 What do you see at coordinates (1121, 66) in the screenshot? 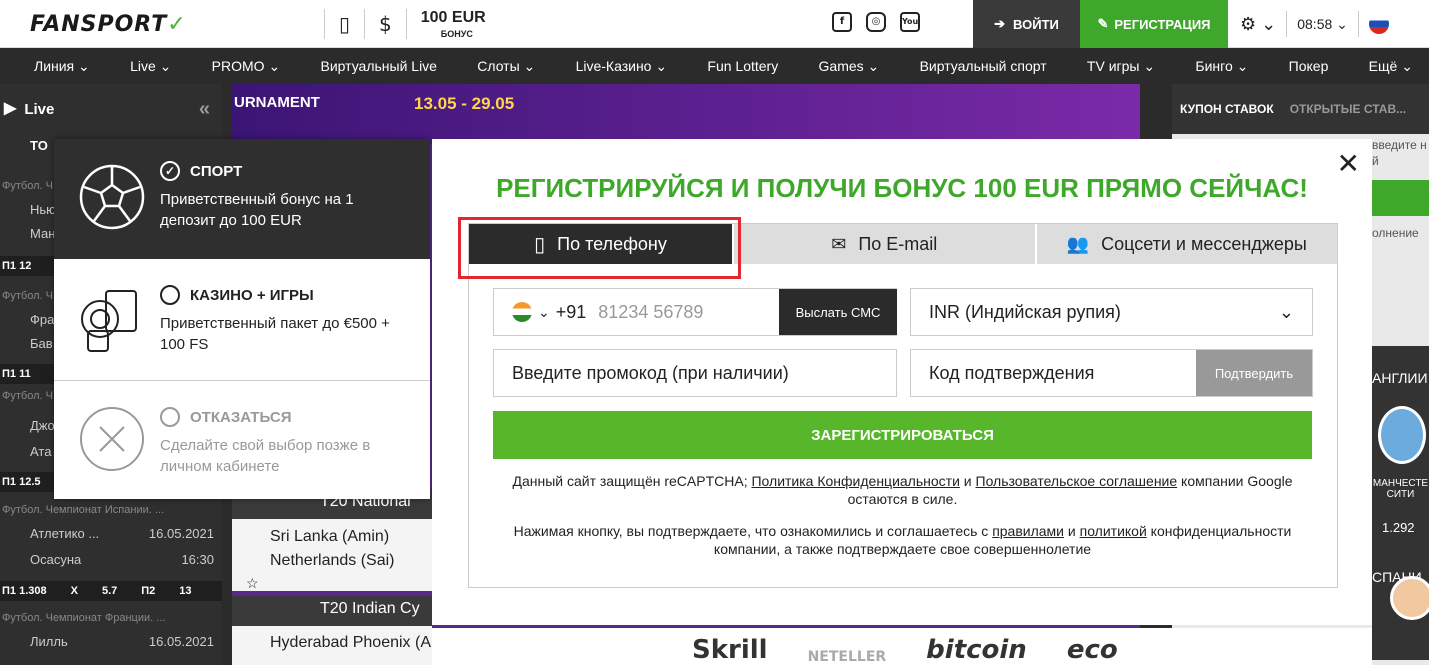
I see `nav-item: TV игры ⌄` at bounding box center [1121, 66].